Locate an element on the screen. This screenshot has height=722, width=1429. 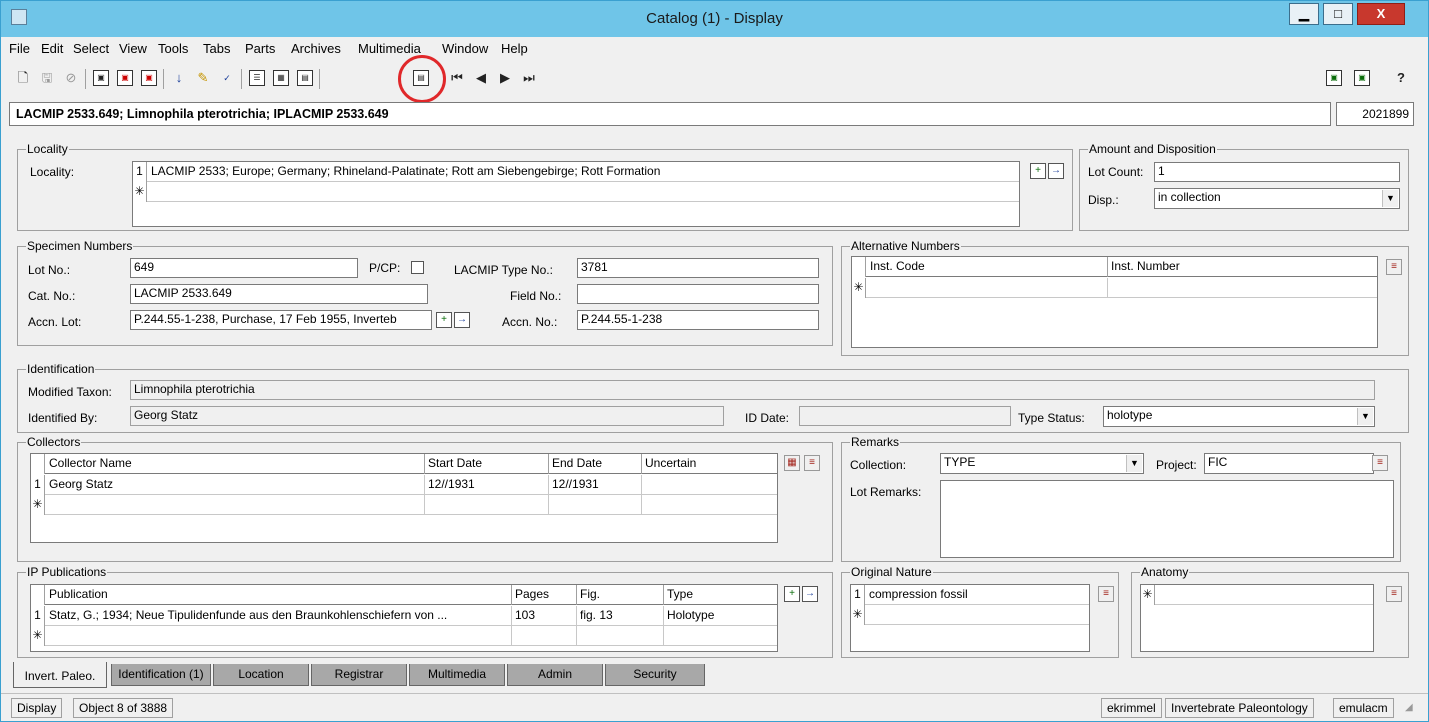
col-inst-code: Inst. Code is located at coordinates (987, 267).